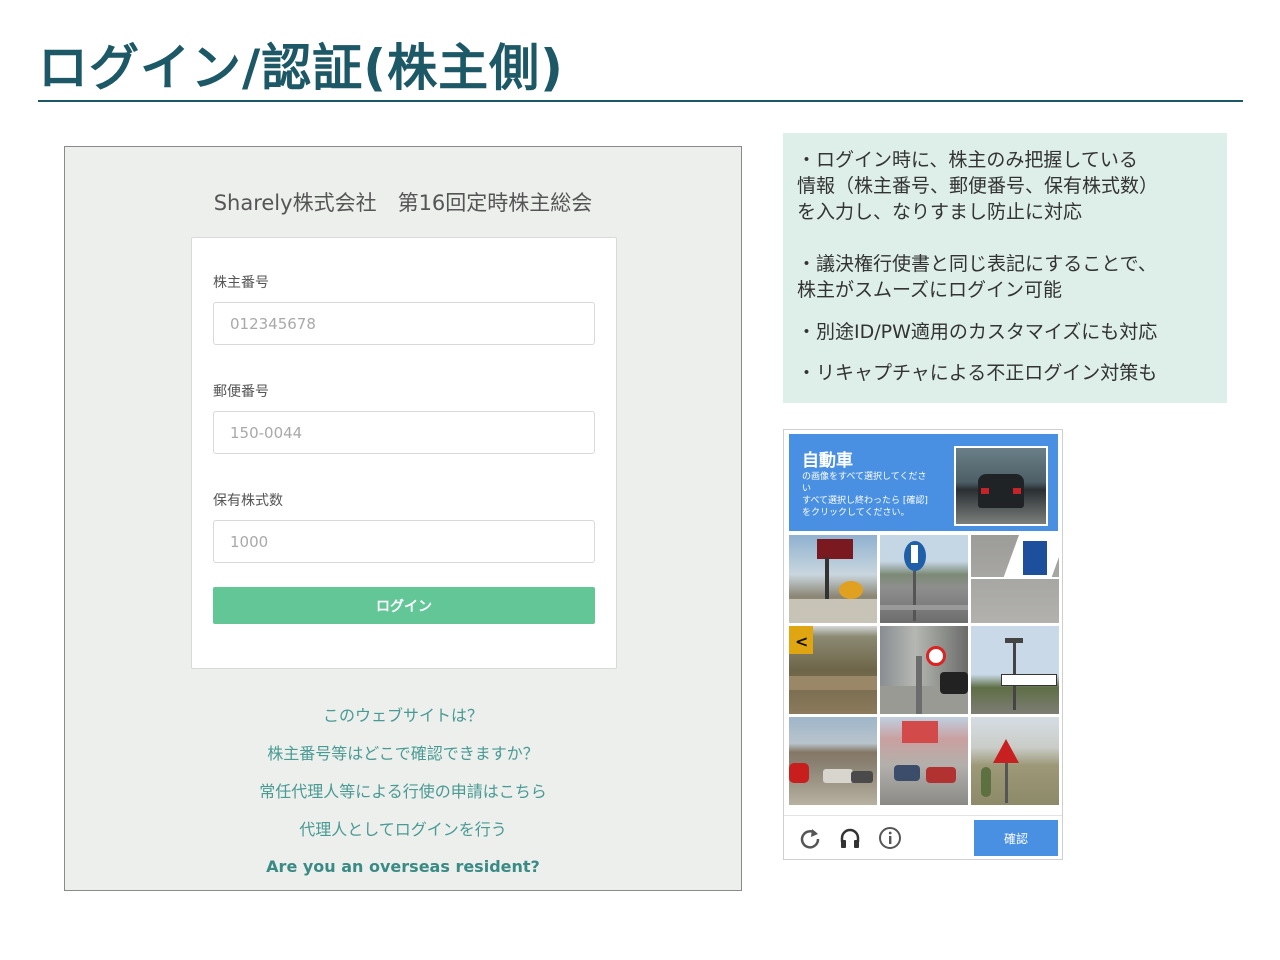  What do you see at coordinates (403, 866) in the screenshot?
I see `overseas-resident-link: Are you an overseas resident?` at bounding box center [403, 866].